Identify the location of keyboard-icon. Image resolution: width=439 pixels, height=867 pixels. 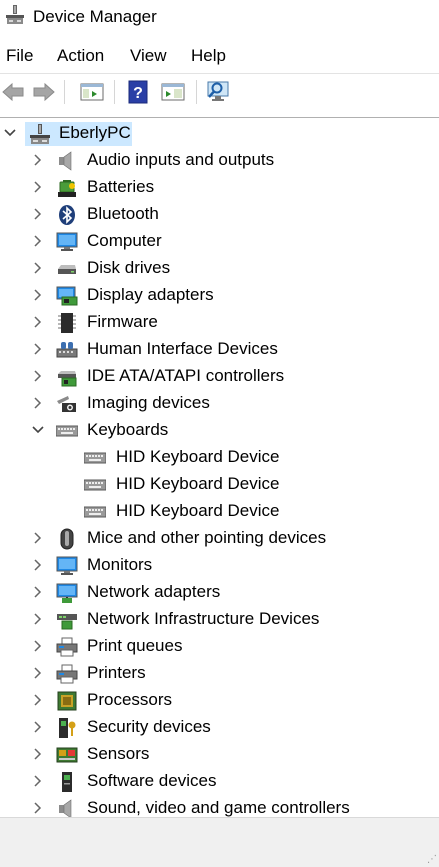
(95, 485).